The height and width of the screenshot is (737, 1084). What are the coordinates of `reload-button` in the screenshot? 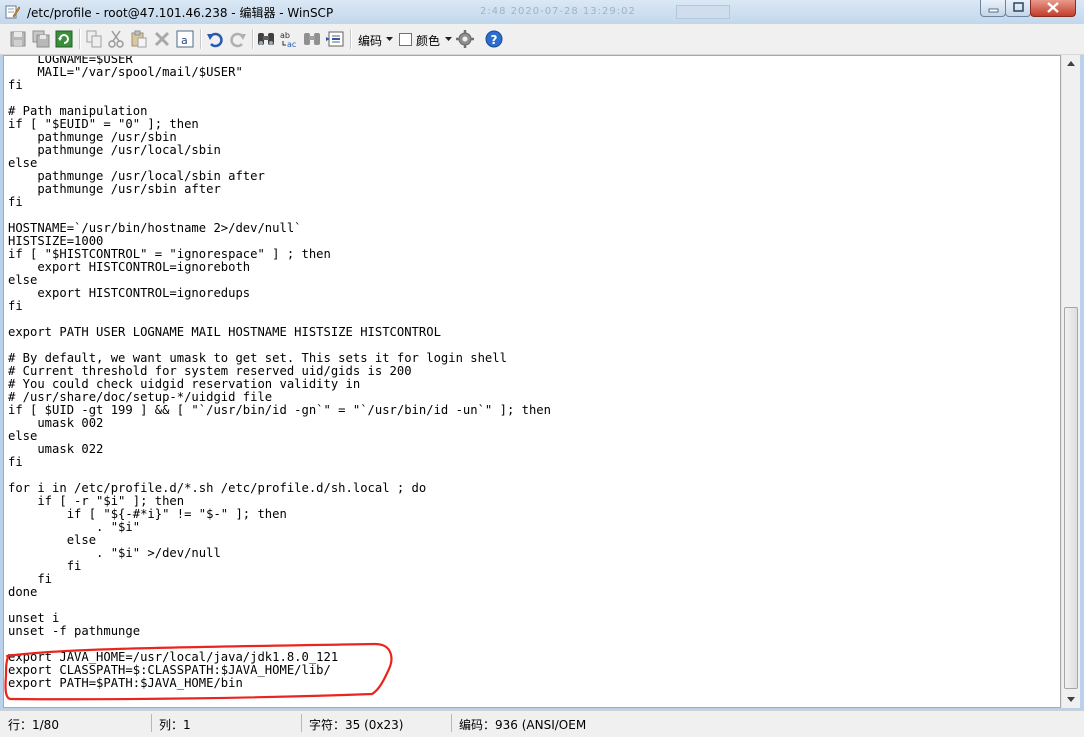 It's located at (64, 39).